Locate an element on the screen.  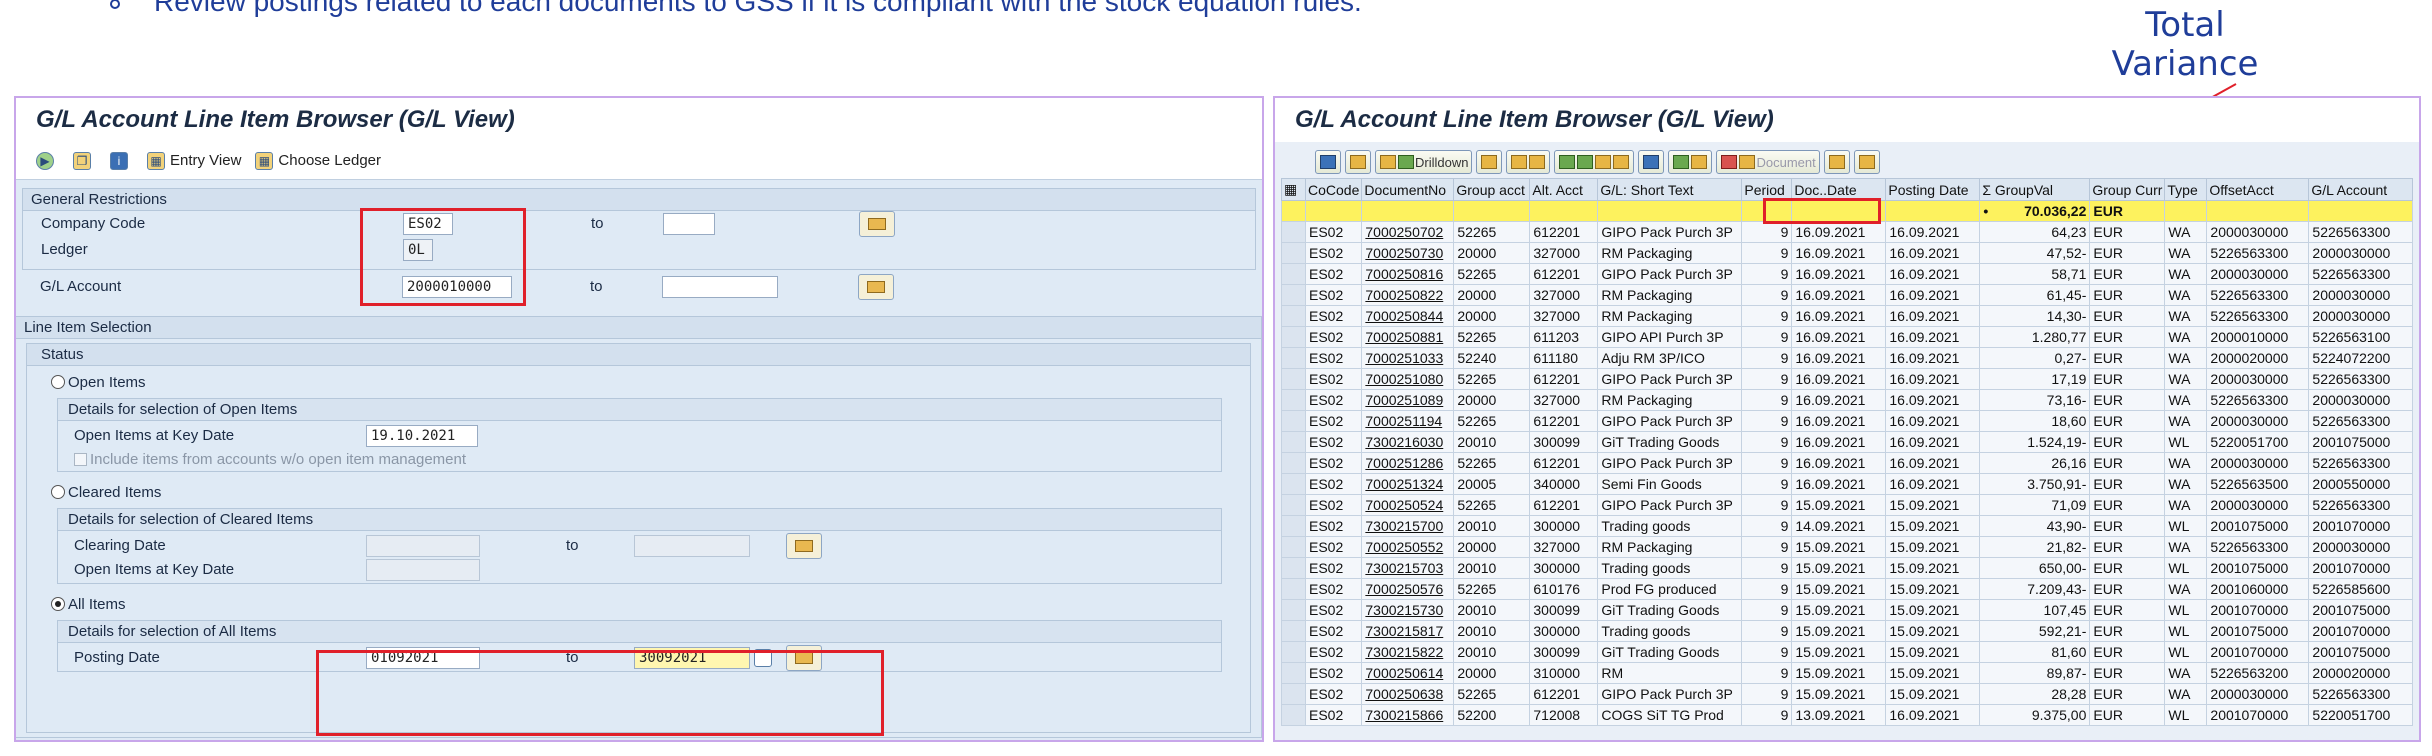
company-code-multiple-selection-button is located at coordinates (877, 224).